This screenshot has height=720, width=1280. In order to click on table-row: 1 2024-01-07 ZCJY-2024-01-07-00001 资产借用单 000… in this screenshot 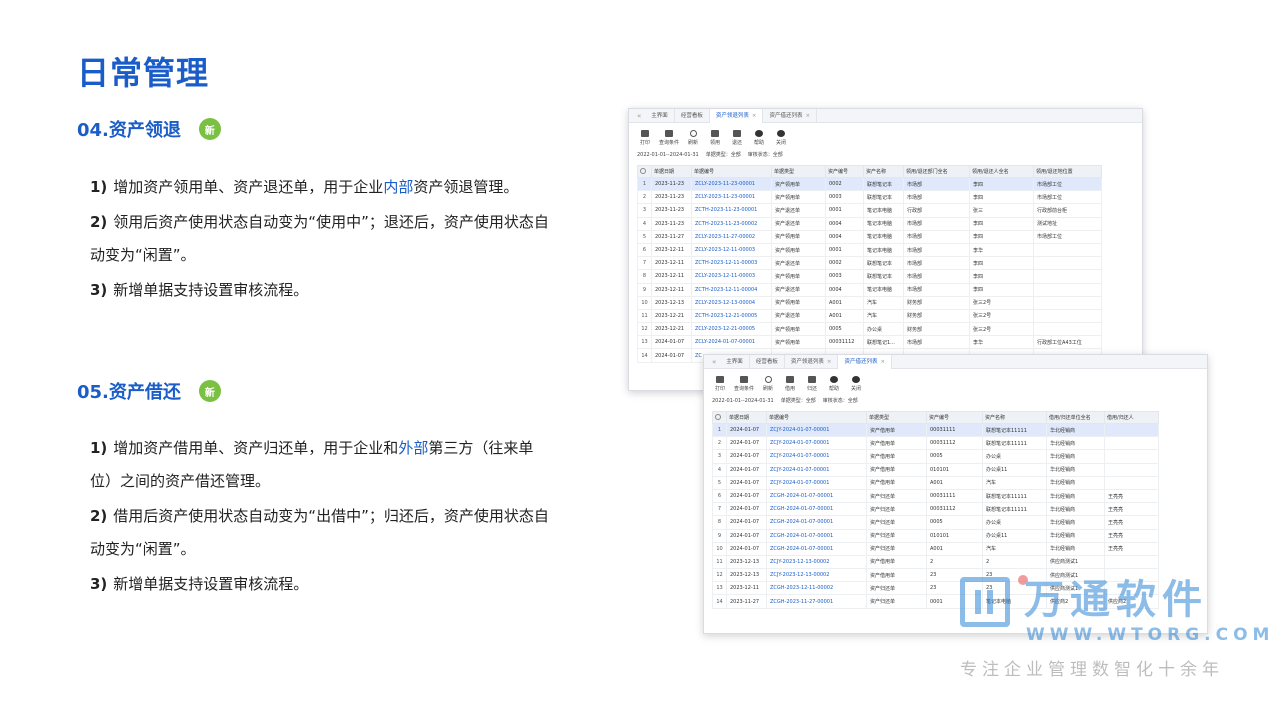, I will do `click(935, 430)`.